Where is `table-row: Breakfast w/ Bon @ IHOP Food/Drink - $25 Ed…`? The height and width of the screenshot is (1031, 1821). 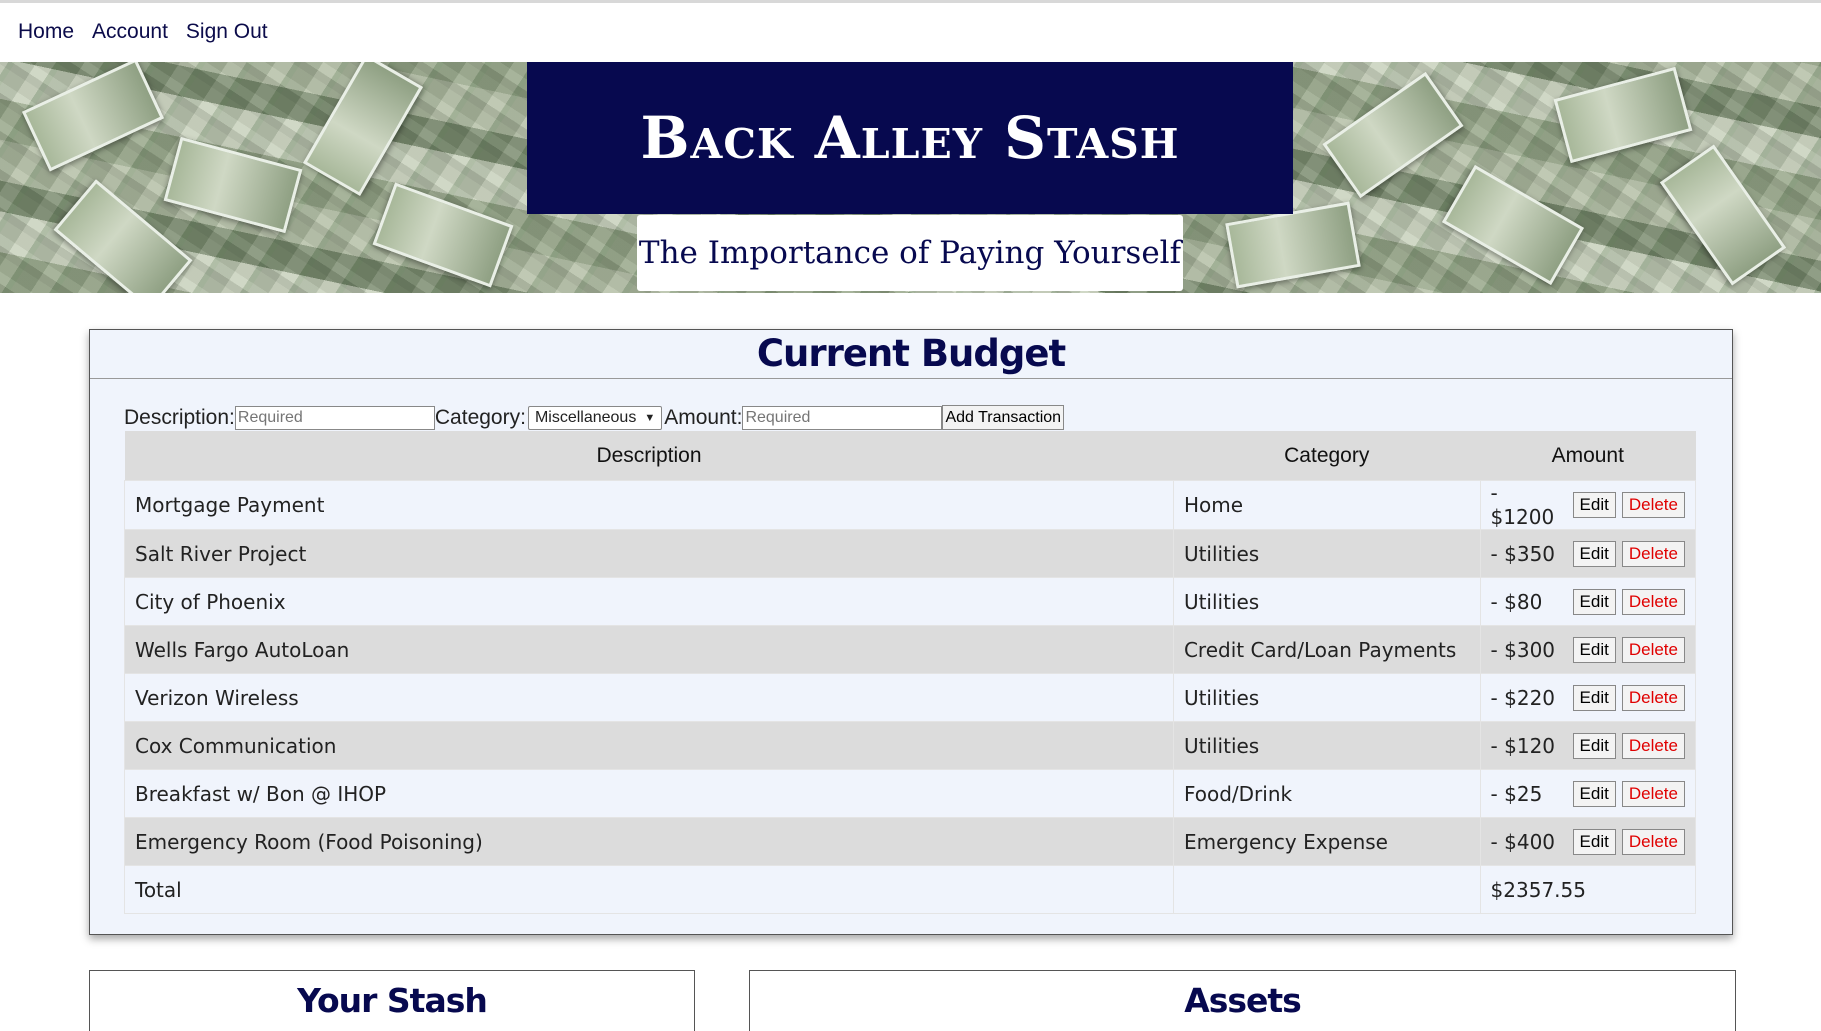 table-row: Breakfast w/ Bon @ IHOP Food/Drink - $25 Ed… is located at coordinates (910, 793).